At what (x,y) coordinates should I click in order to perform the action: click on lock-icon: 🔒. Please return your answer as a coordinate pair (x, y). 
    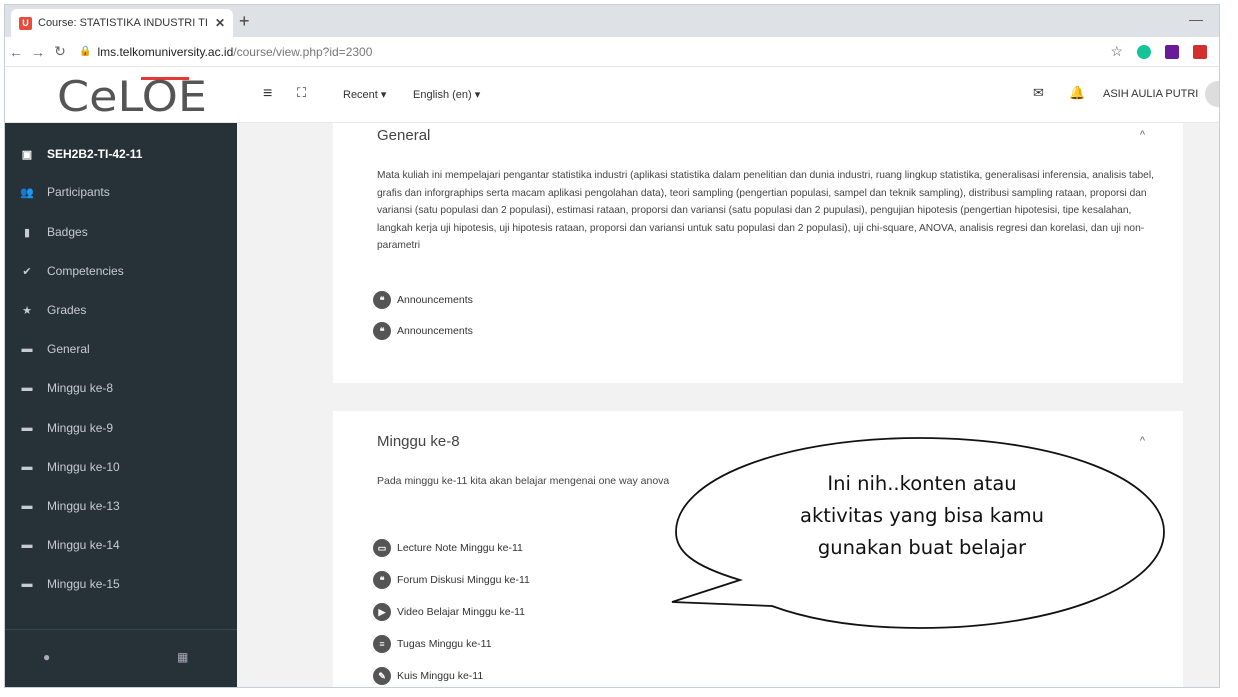
    Looking at the image, I should click on (85, 51).